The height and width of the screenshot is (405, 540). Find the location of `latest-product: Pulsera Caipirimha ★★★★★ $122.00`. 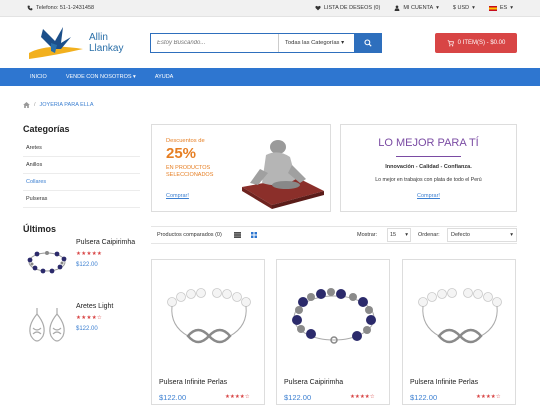

latest-product: Pulsera Caipirimha ★★★★★ $122.00 is located at coordinates (81, 263).